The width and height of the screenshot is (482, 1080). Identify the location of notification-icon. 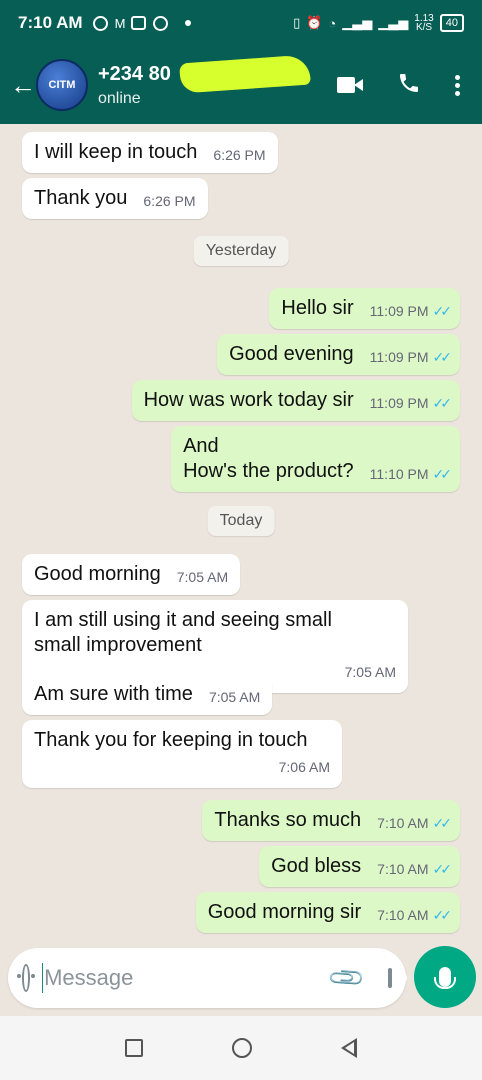
(100, 23).